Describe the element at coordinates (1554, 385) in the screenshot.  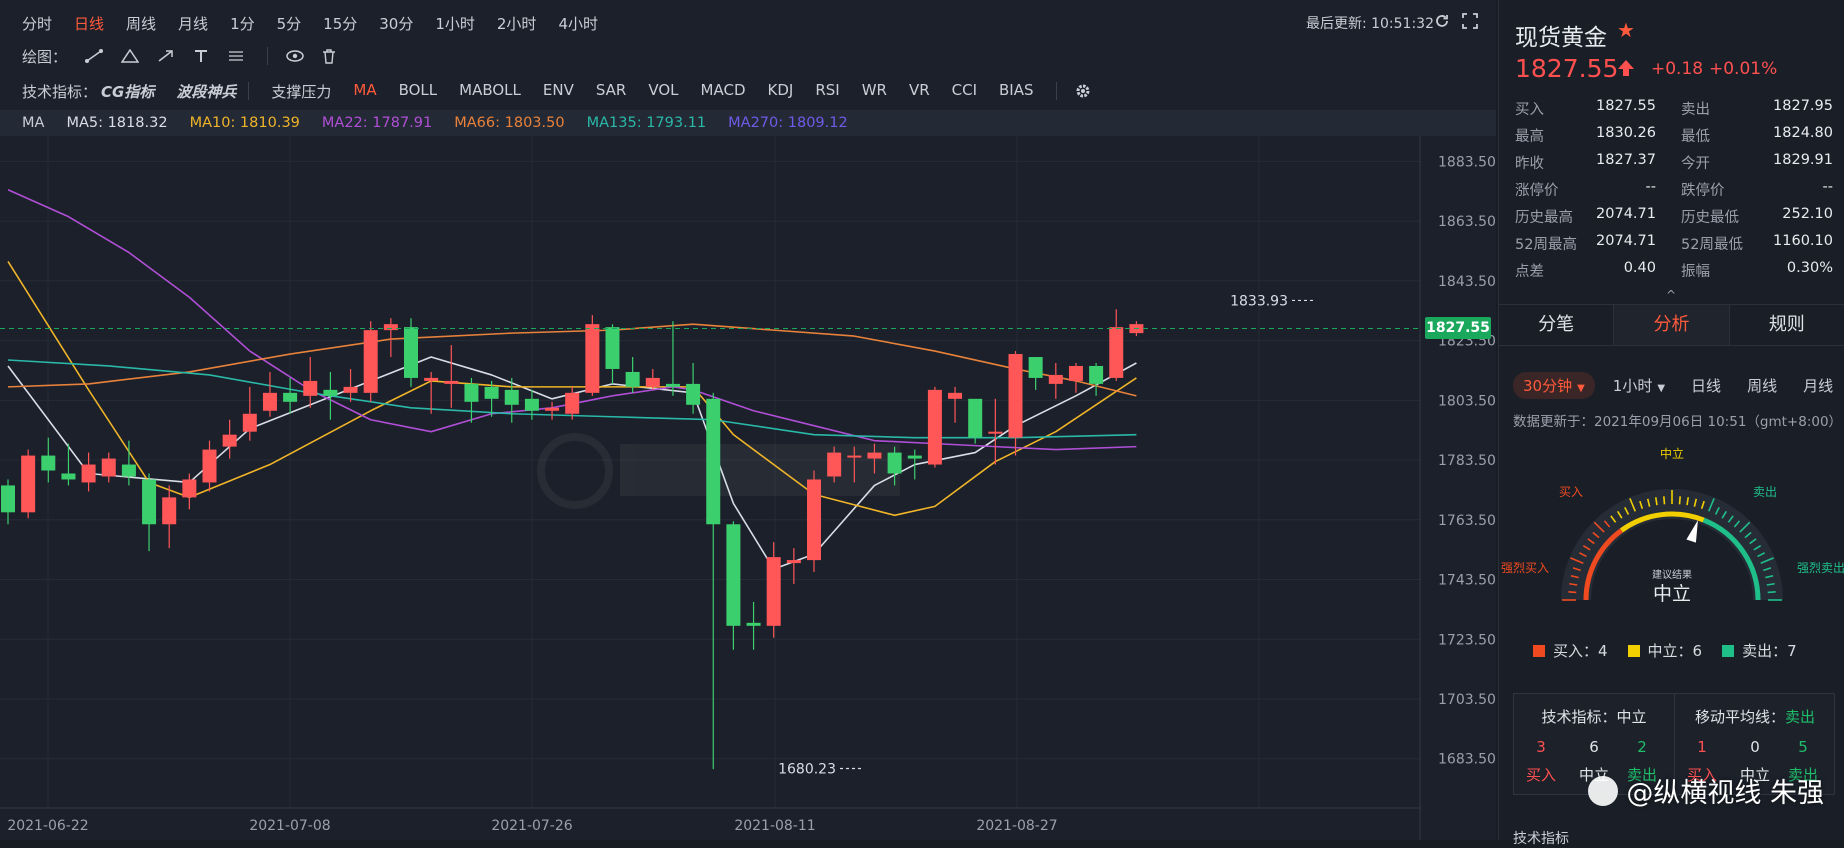
I see `analysis-period-0: 30分钟 ▼` at that location.